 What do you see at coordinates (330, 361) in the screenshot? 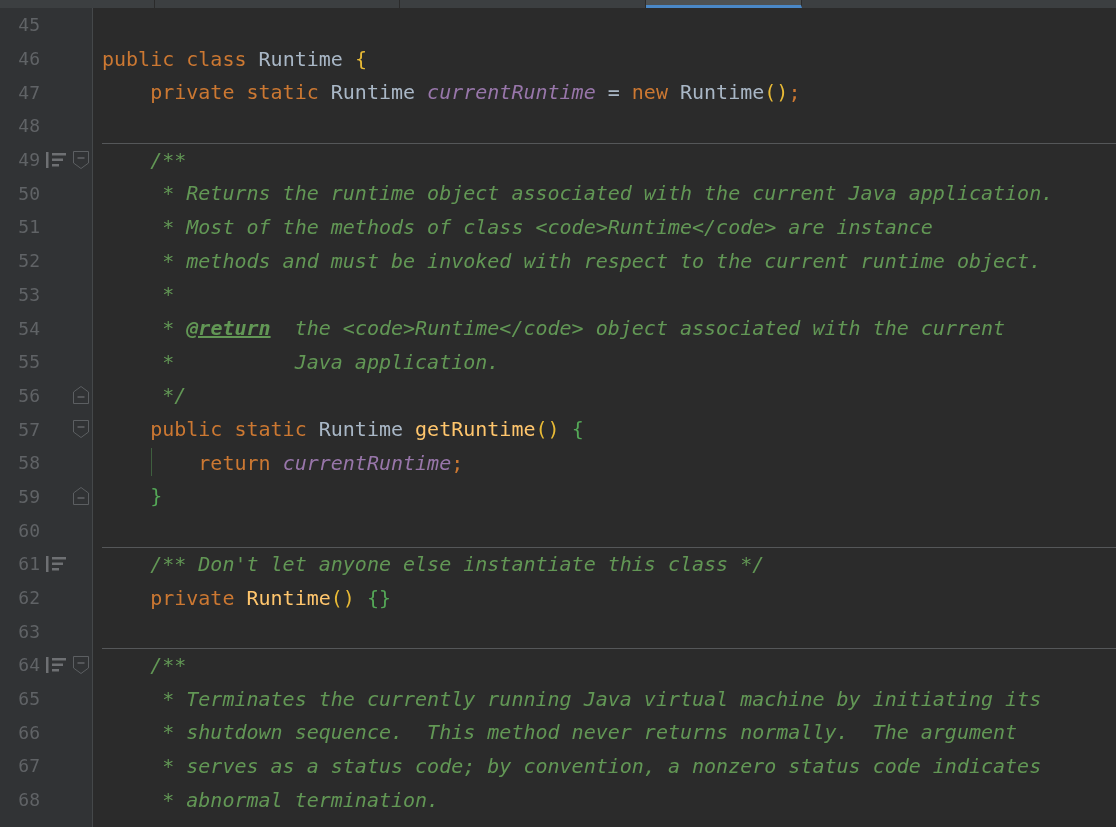
I see `code-line: * Java application.` at bounding box center [330, 361].